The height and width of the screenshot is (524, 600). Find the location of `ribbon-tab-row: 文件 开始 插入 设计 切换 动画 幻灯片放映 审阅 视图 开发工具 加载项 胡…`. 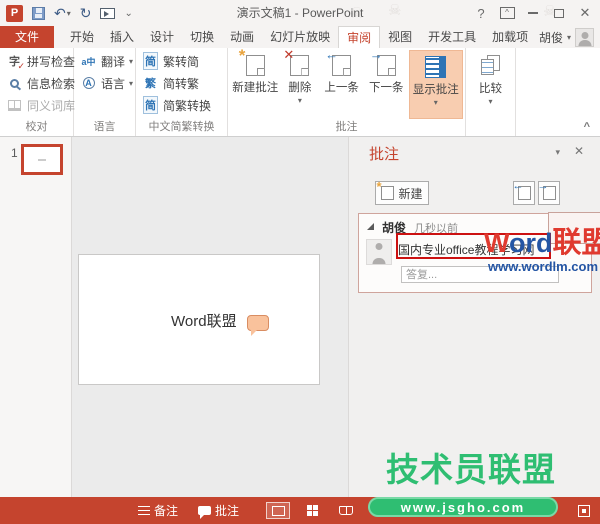

ribbon-tab-row: 文件 开始 插入 设计 切换 动画 幻灯片放映 审阅 视图 开发工具 加载项 胡… is located at coordinates (300, 37).